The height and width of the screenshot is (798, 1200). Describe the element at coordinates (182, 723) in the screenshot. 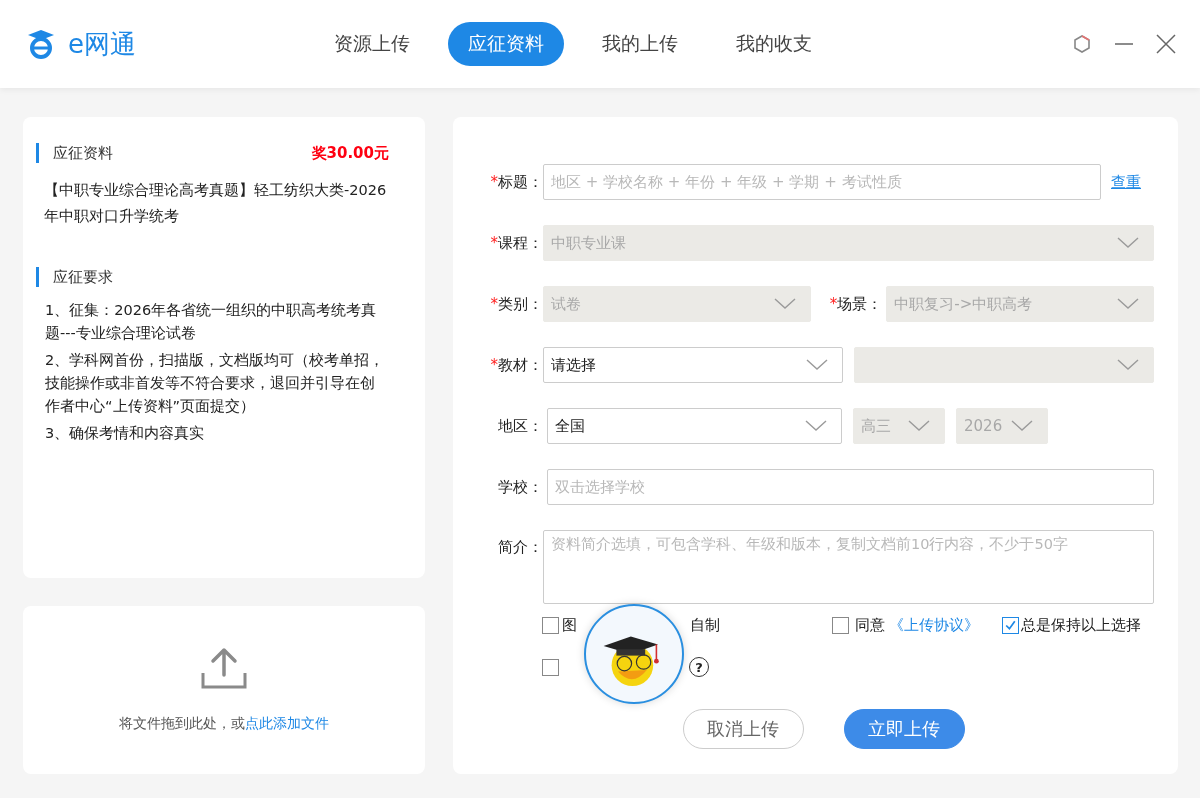

I see `upload-hint: 将文件拖到此处，或` at that location.